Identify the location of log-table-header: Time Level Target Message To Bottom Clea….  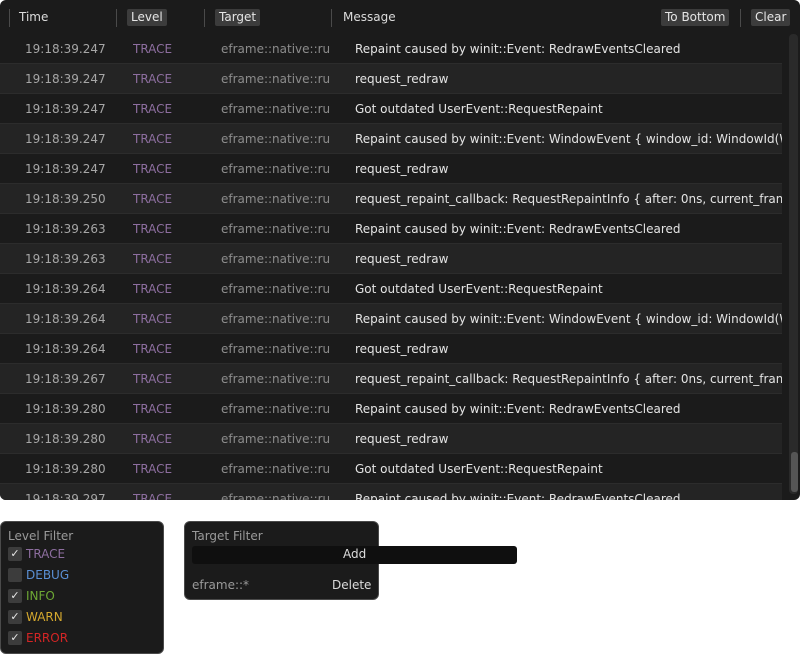
(400, 17).